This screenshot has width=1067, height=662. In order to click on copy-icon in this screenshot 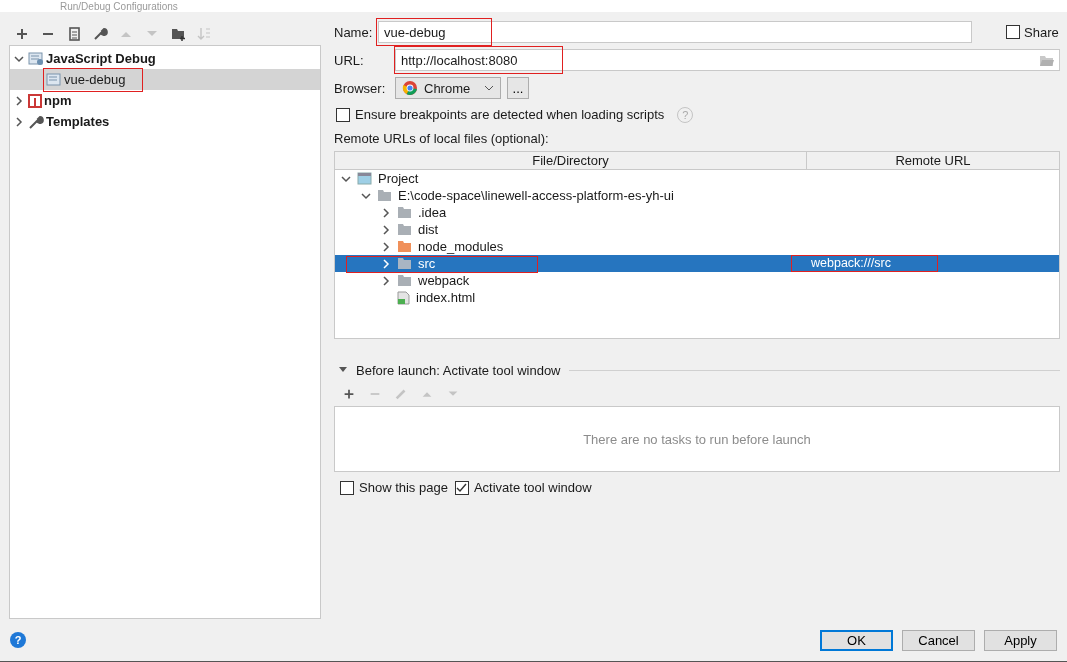, I will do `click(74, 34)`.